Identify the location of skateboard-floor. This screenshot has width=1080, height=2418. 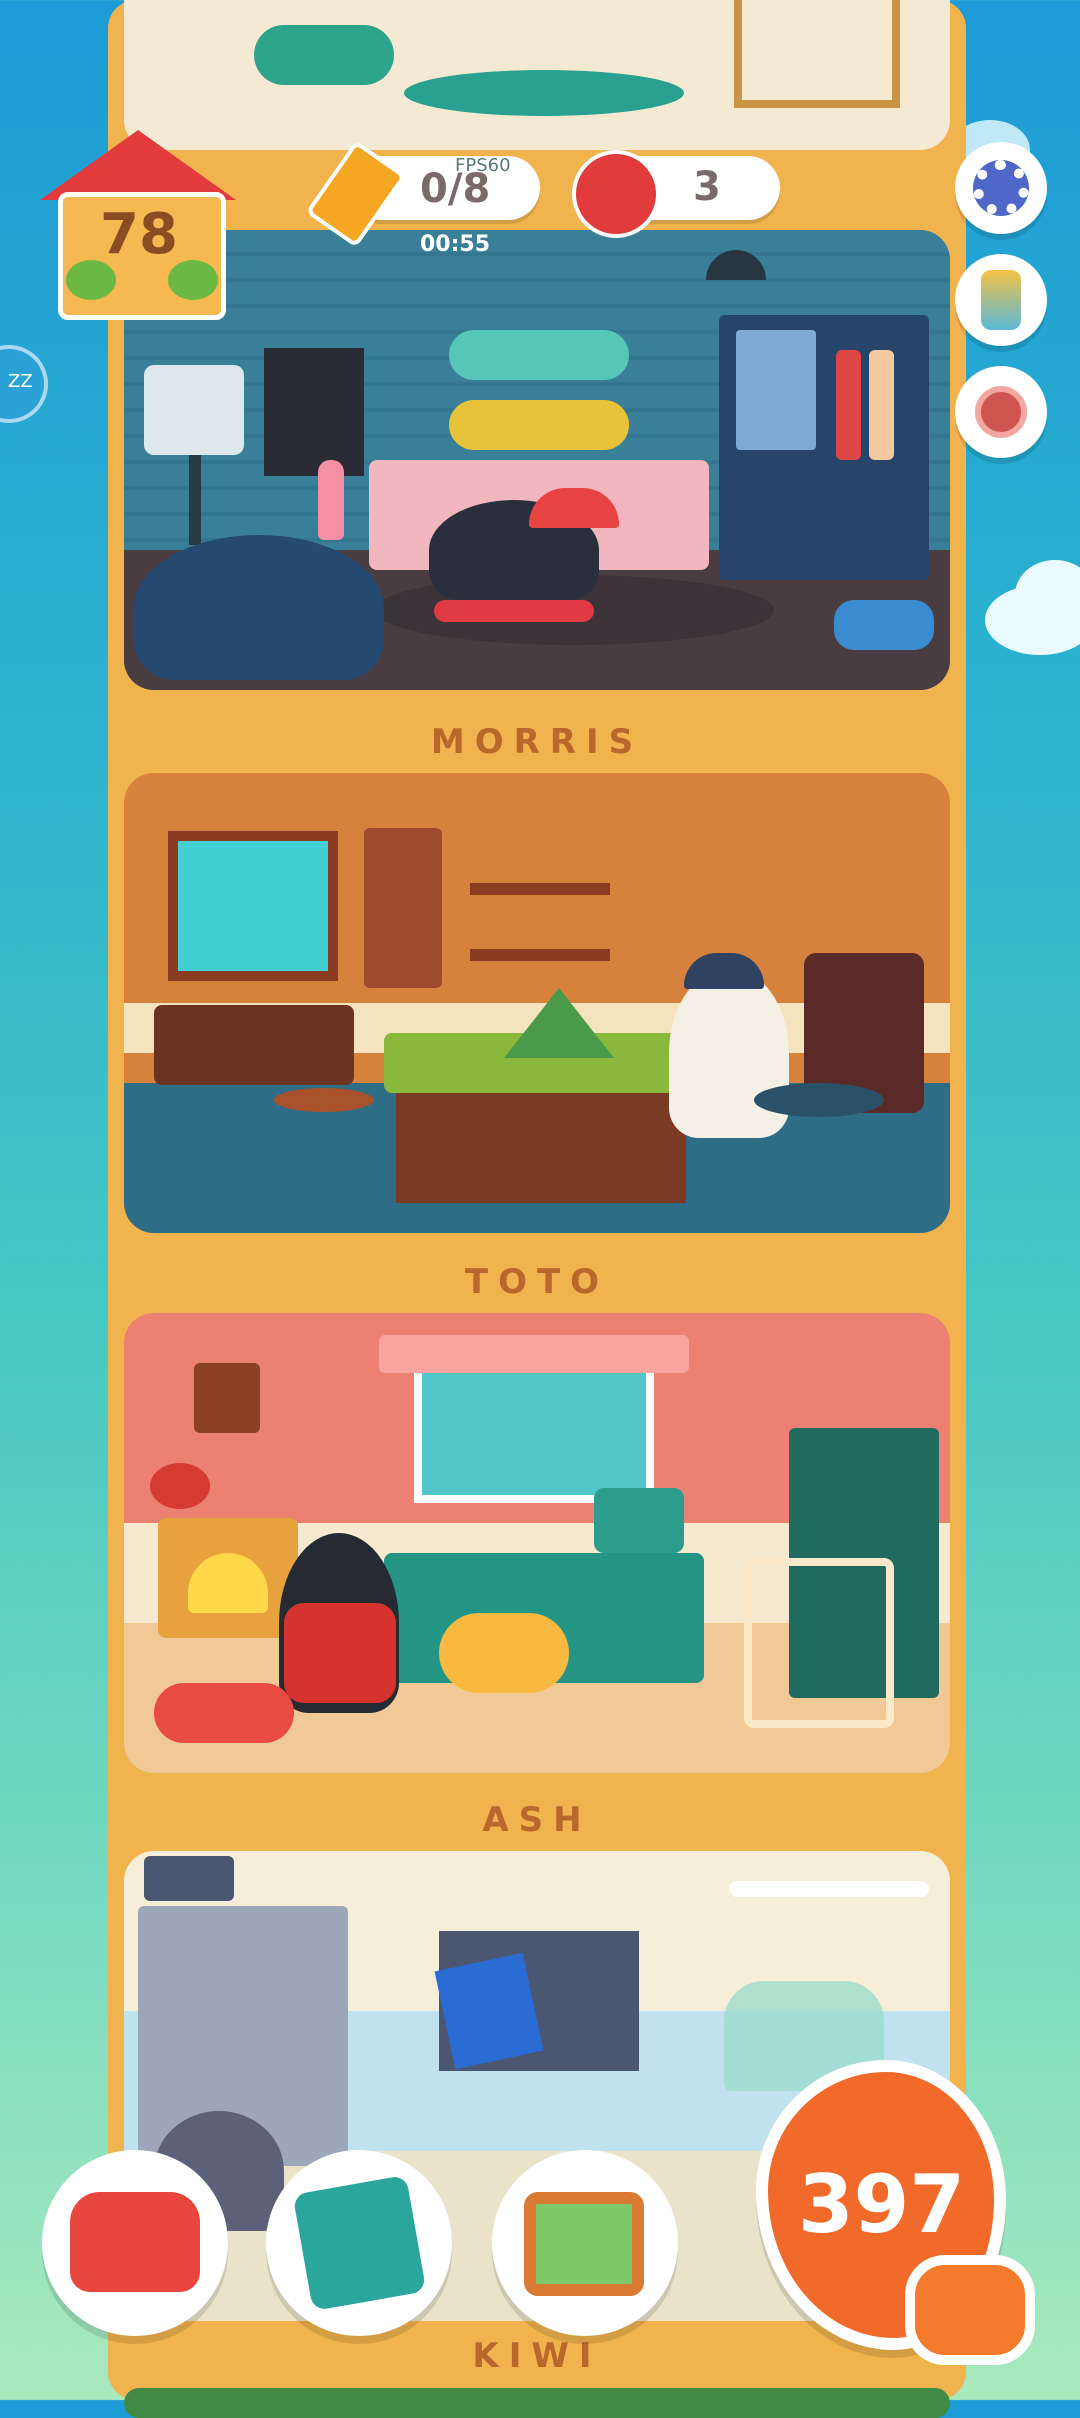
(514, 611).